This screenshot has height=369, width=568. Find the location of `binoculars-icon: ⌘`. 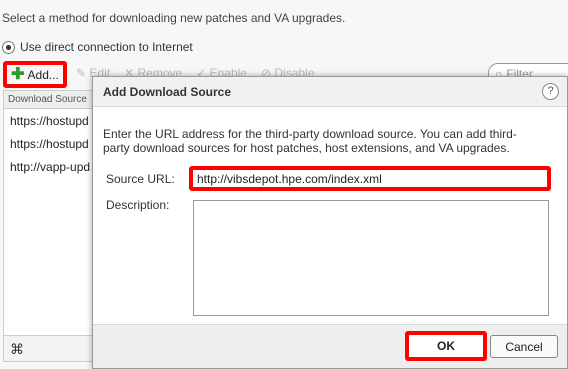

binoculars-icon: ⌘ is located at coordinates (17, 349).